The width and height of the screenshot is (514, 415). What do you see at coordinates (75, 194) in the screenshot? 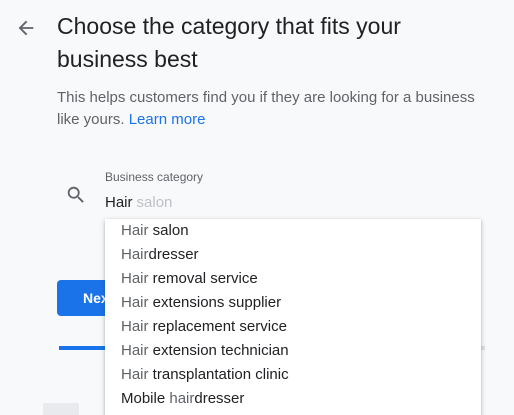
I see `search-icon` at bounding box center [75, 194].